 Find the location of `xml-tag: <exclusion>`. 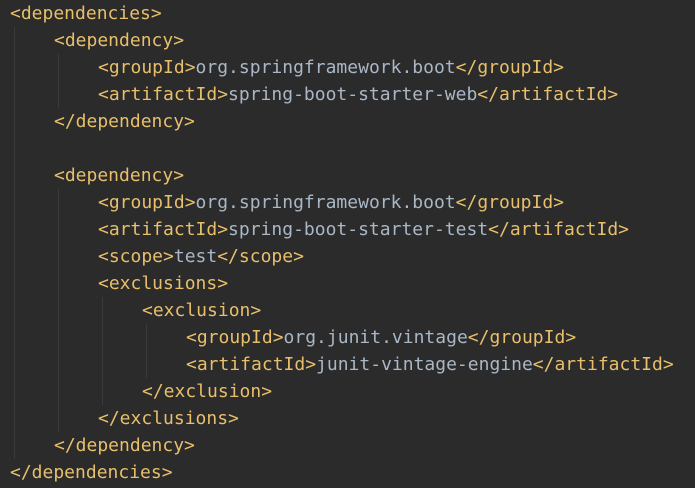

xml-tag: <exclusion> is located at coordinates (202, 310).